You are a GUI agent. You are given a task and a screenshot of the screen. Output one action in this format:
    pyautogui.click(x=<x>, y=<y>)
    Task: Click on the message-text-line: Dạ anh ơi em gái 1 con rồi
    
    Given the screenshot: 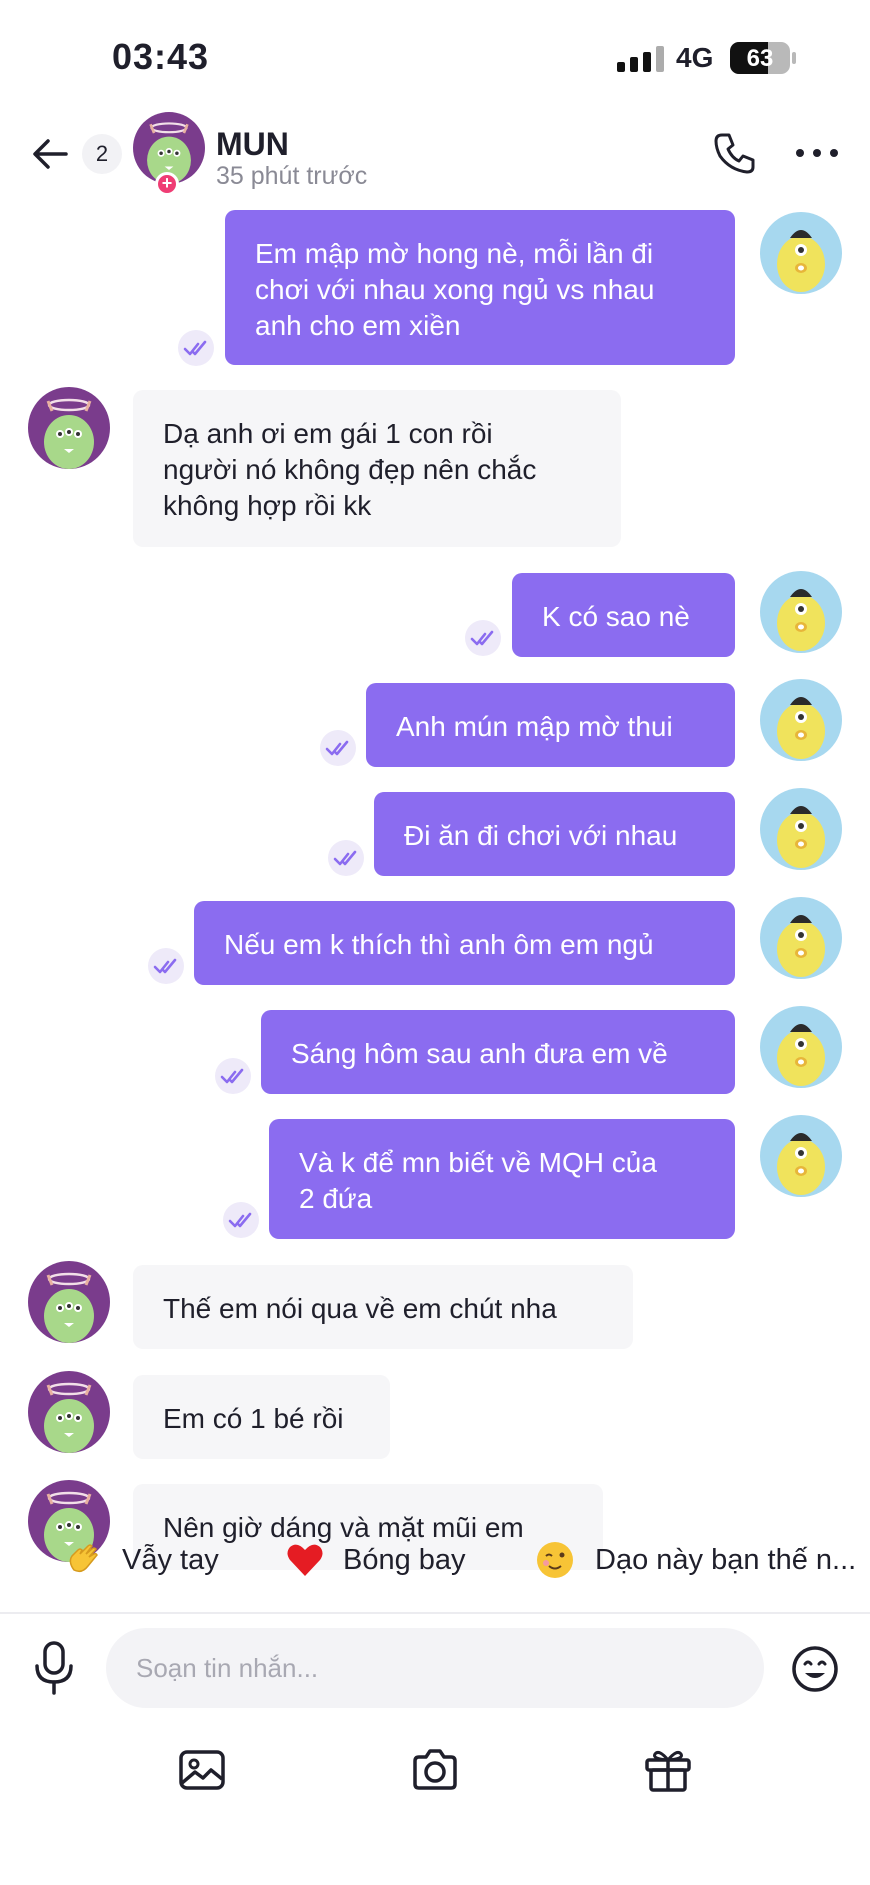 What is the action you would take?
    pyautogui.click(x=328, y=433)
    